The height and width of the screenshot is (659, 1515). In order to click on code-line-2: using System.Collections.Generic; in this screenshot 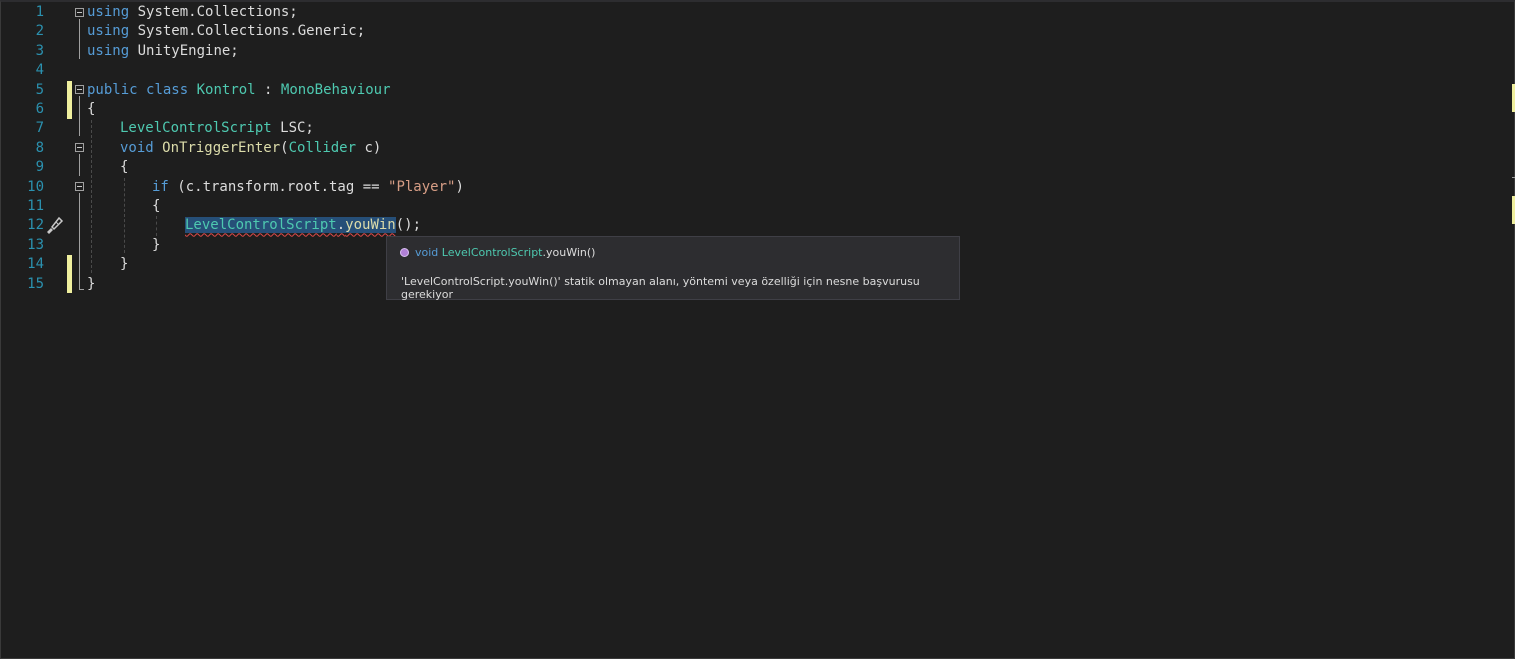, I will do `click(226, 31)`.